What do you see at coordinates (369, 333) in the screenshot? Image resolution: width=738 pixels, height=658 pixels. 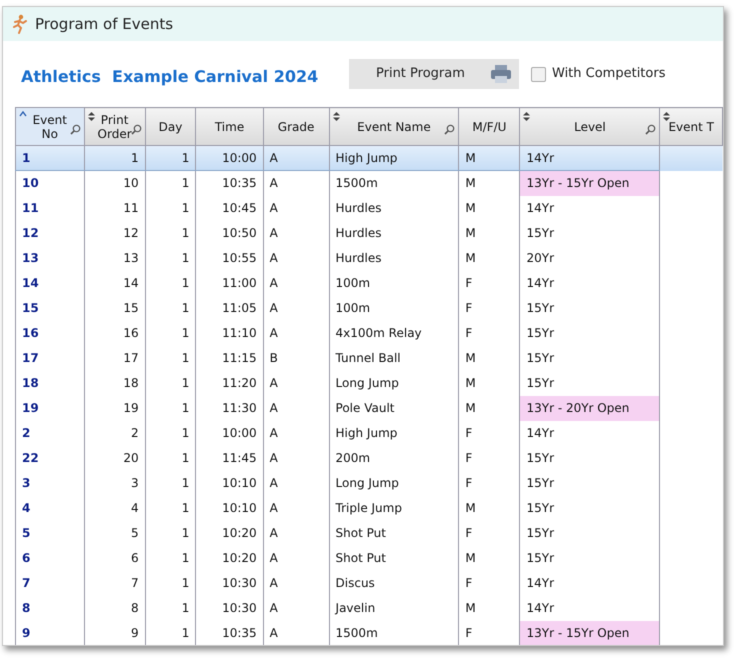 I see `table-row: 16 16 1 11:10 A 4x100m Relay F 15Yr` at bounding box center [369, 333].